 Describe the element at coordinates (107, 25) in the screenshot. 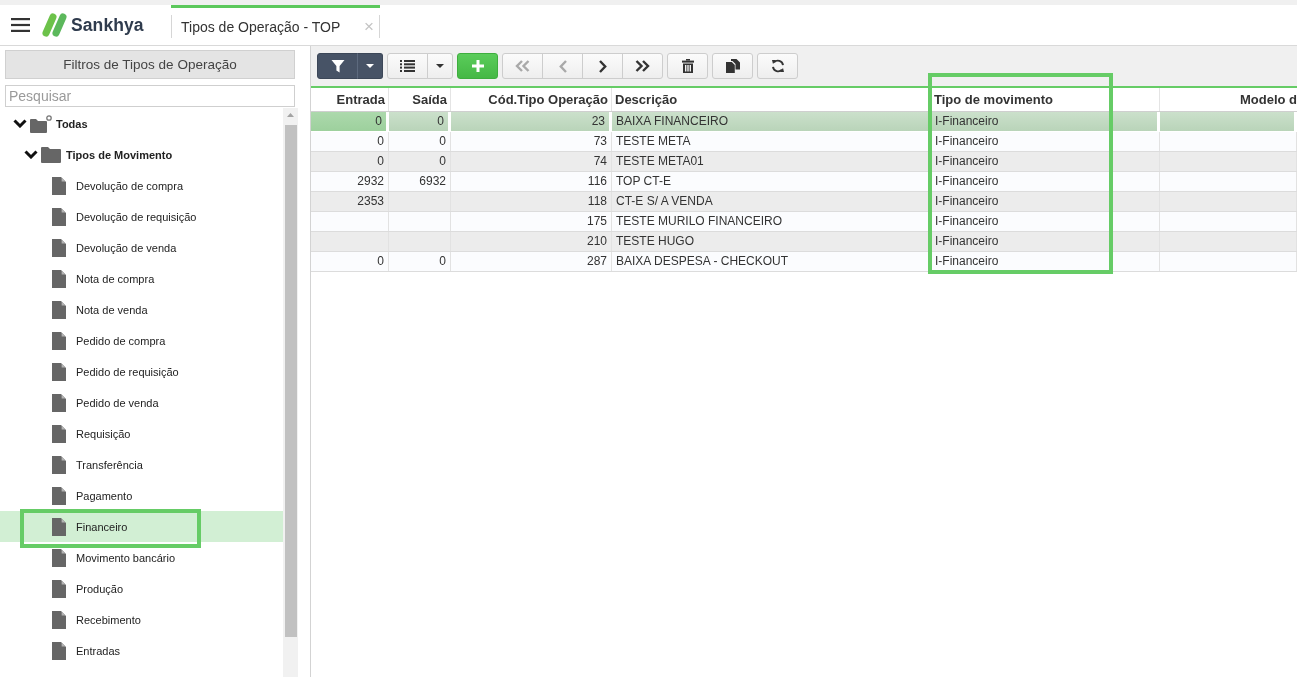

I see `logo-text: Sankhya` at that location.